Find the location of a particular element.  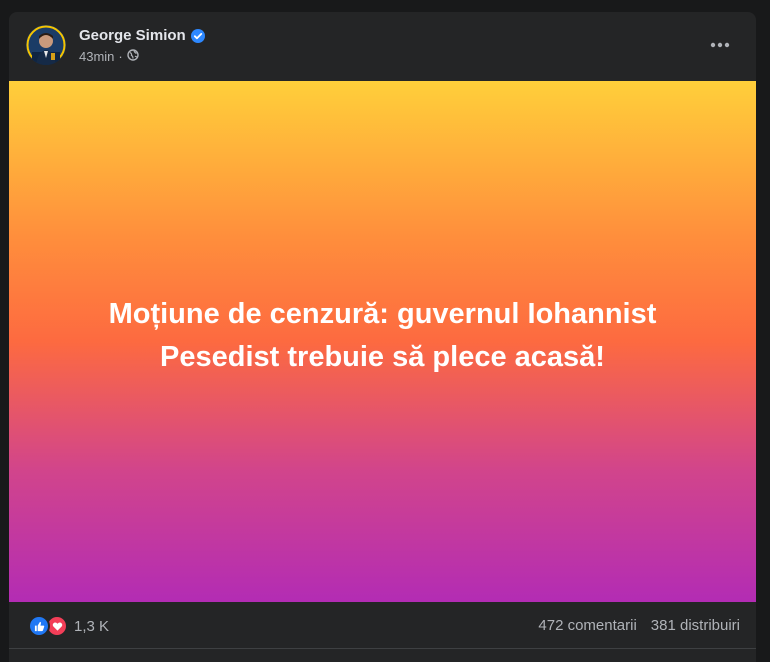

verified-badge-icon is located at coordinates (197, 36).